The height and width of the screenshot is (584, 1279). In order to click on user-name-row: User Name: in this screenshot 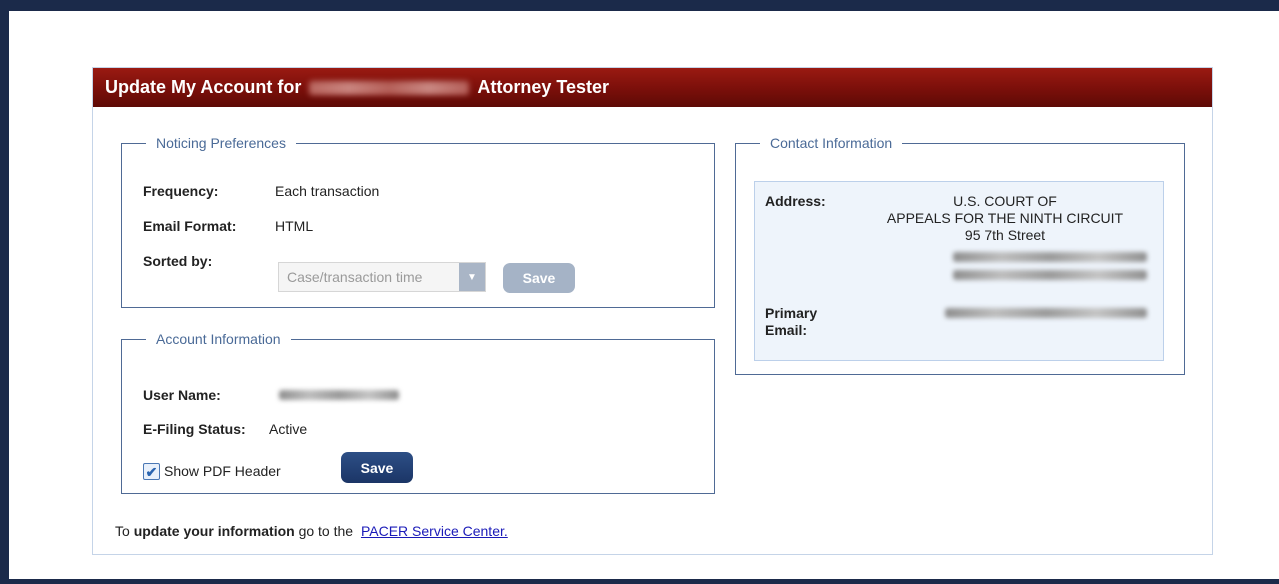, I will do `click(271, 395)`.